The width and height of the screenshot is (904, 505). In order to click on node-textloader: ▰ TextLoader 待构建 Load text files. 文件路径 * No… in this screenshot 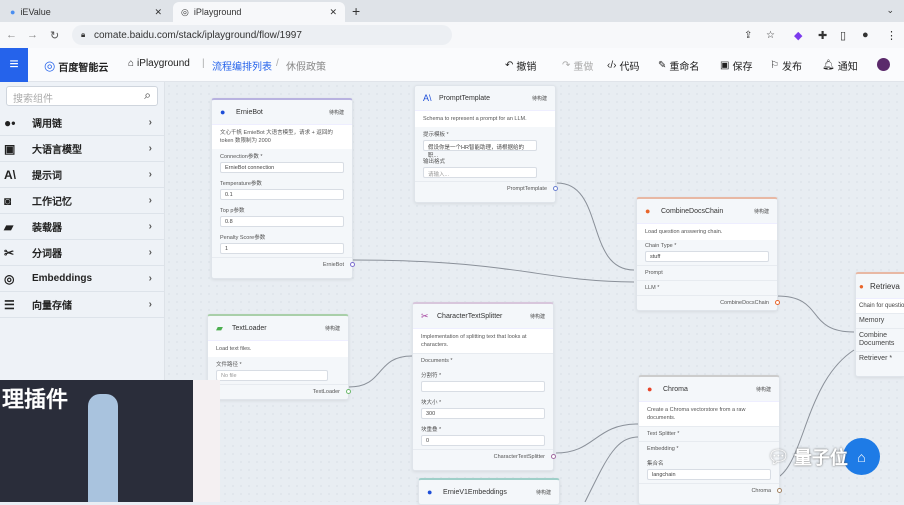, I will do `click(279, 357)`.